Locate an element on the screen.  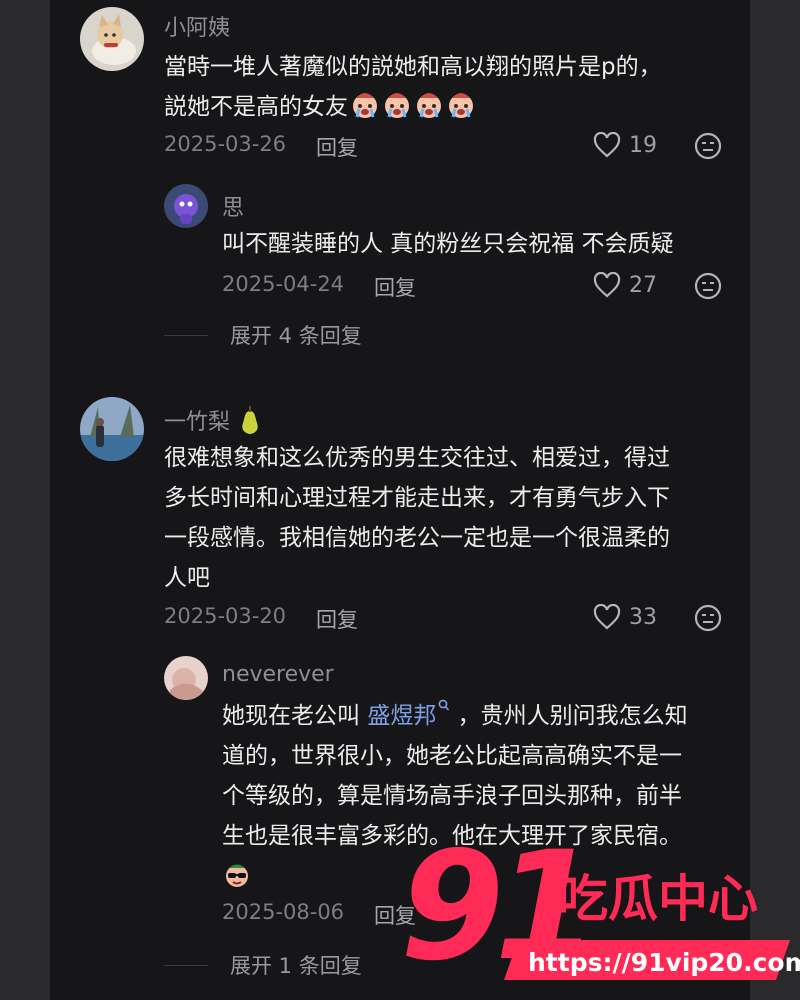
reply-username: neverever is located at coordinates (278, 674).